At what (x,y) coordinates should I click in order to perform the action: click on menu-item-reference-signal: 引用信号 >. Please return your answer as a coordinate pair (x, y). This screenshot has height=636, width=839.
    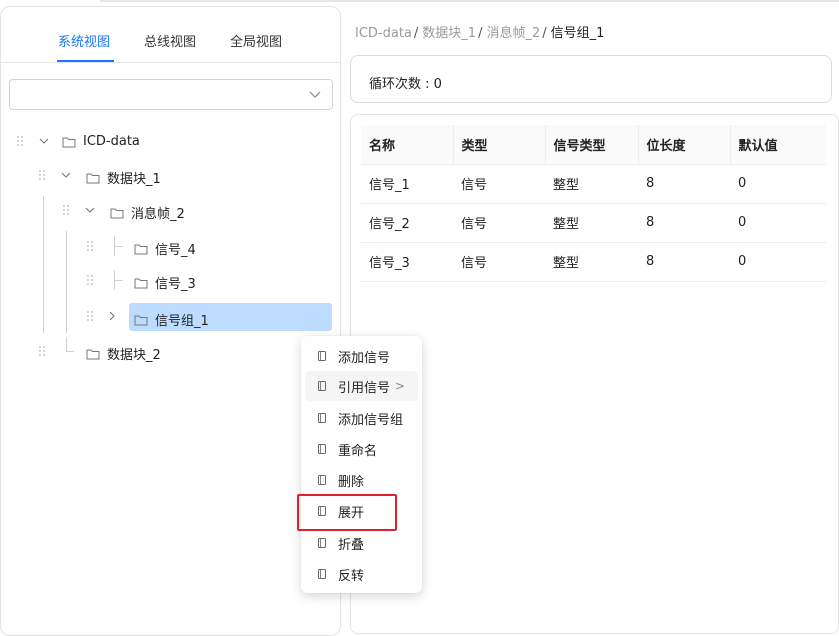
    Looking at the image, I should click on (361, 386).